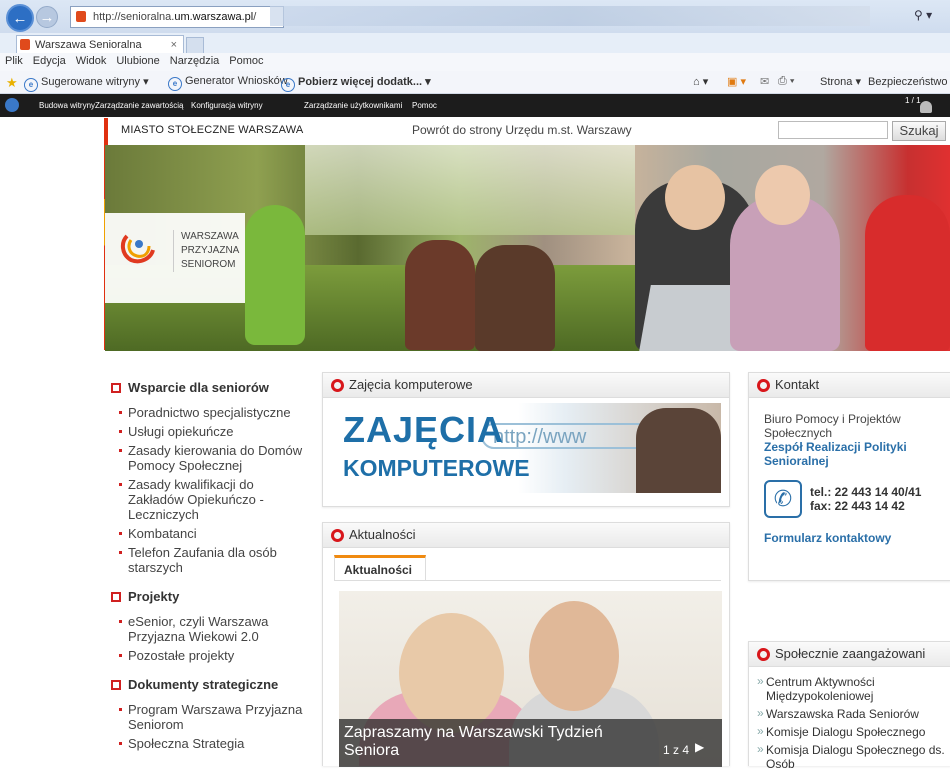 The image size is (950, 771). I want to click on admin-site-build: Budowa witryny, so click(67, 105).